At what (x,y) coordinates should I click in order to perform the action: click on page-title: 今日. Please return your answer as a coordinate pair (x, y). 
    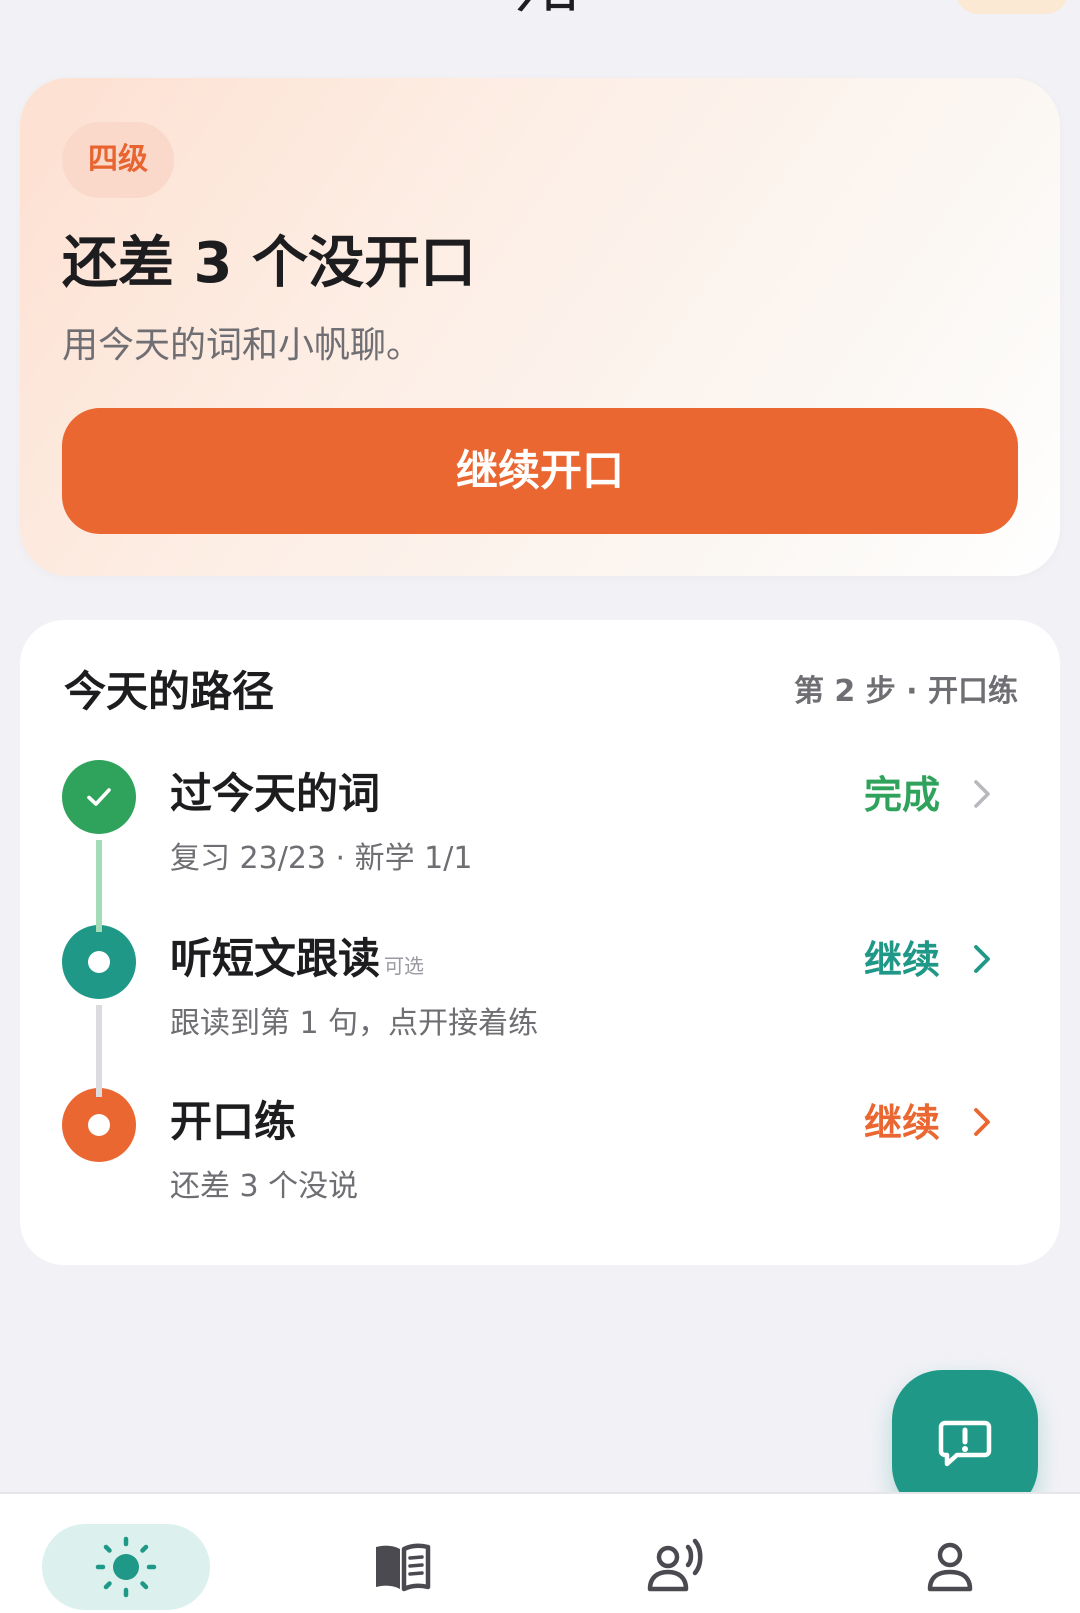
    Looking at the image, I should click on (540, 7).